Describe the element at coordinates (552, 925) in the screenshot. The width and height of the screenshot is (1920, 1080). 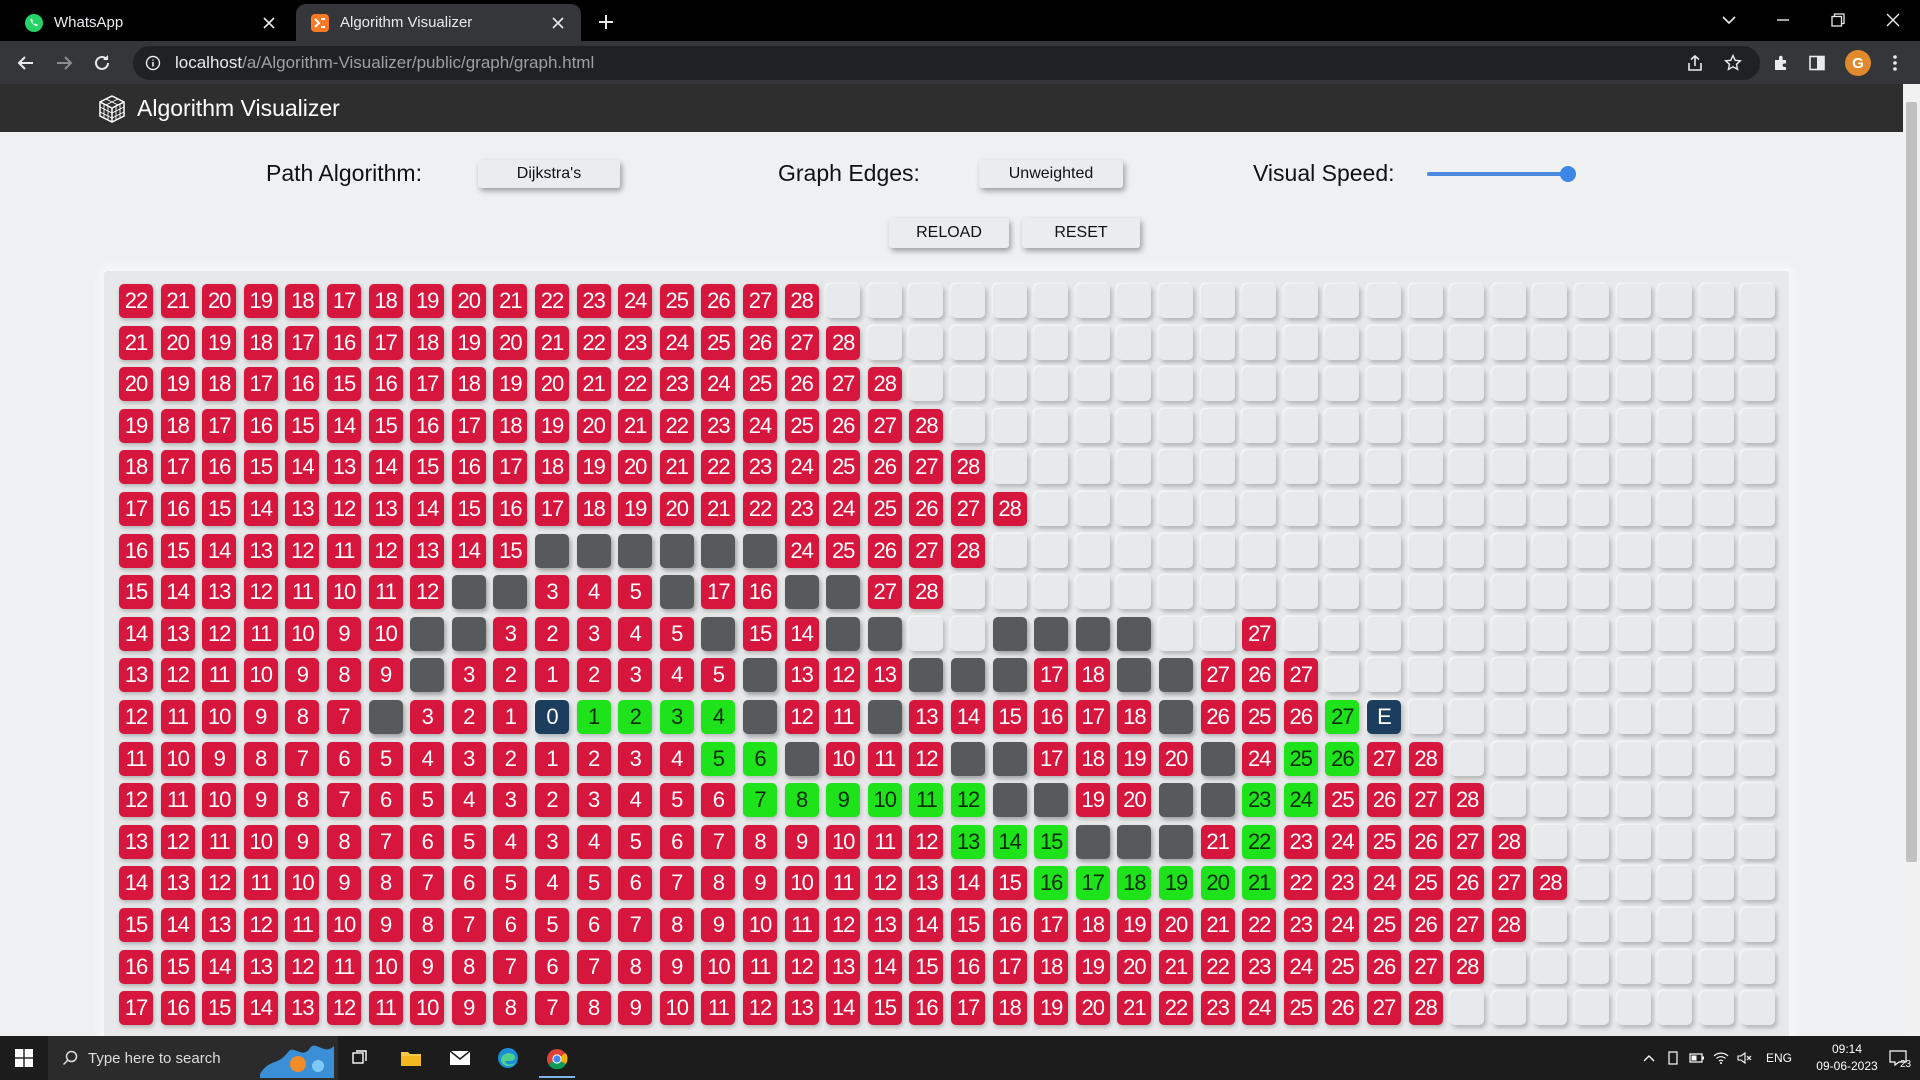
I see `grid-cell-visited: 5` at that location.